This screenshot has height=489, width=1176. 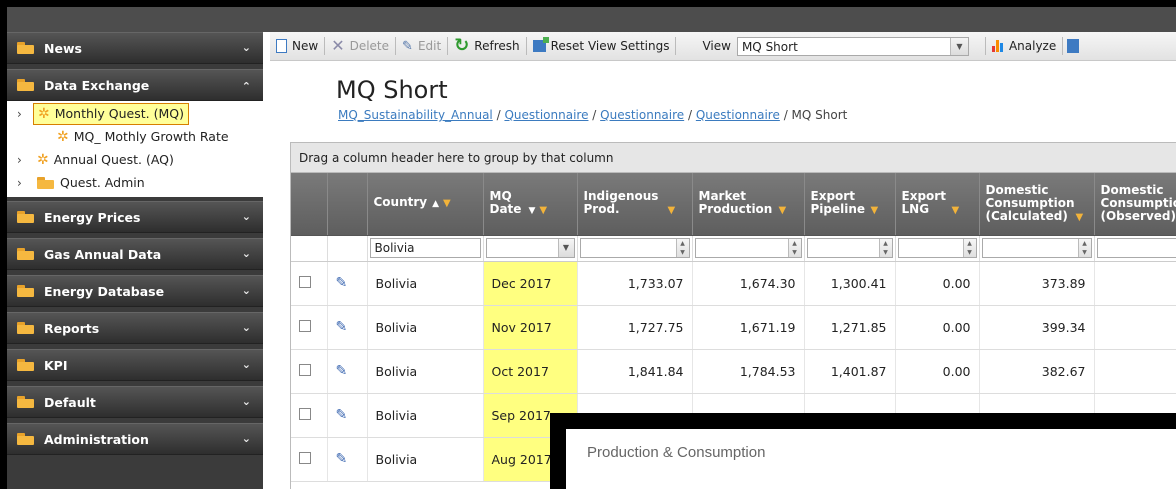 What do you see at coordinates (748, 248) in the screenshot?
I see `market-filter-input: ▲ ▼` at bounding box center [748, 248].